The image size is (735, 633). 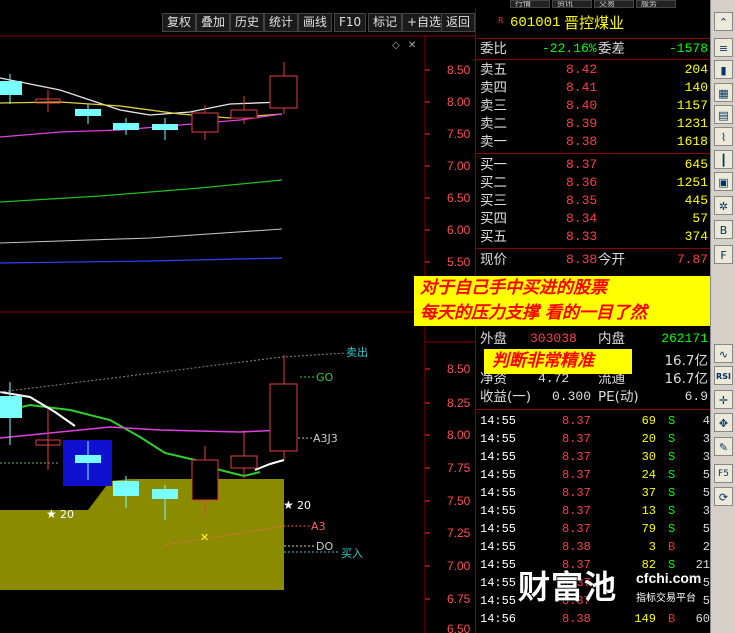 What do you see at coordinates (594, 88) in the screenshot?
I see `sell-row: 卖四 8.41 140` at bounding box center [594, 88].